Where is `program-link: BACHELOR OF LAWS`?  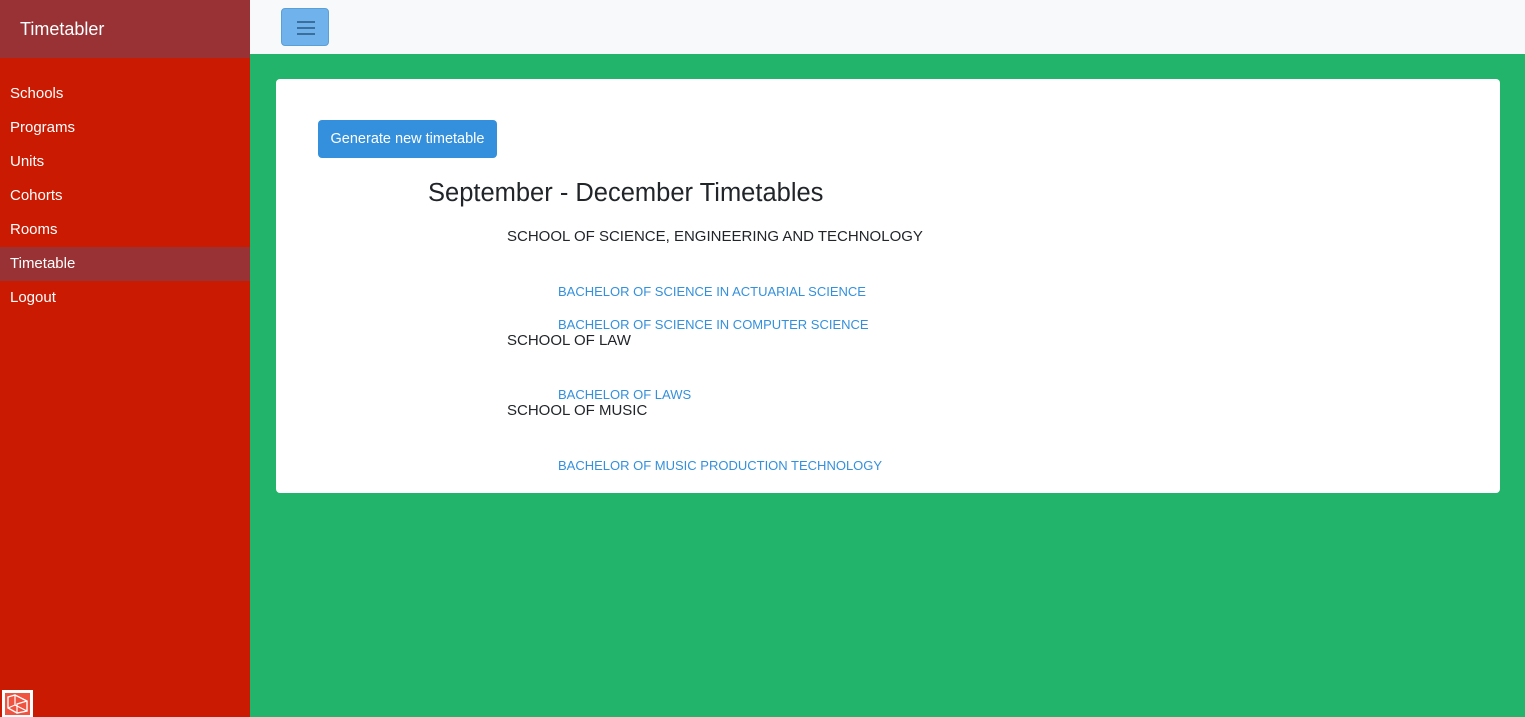
program-link: BACHELOR OF LAWS is located at coordinates (624, 394).